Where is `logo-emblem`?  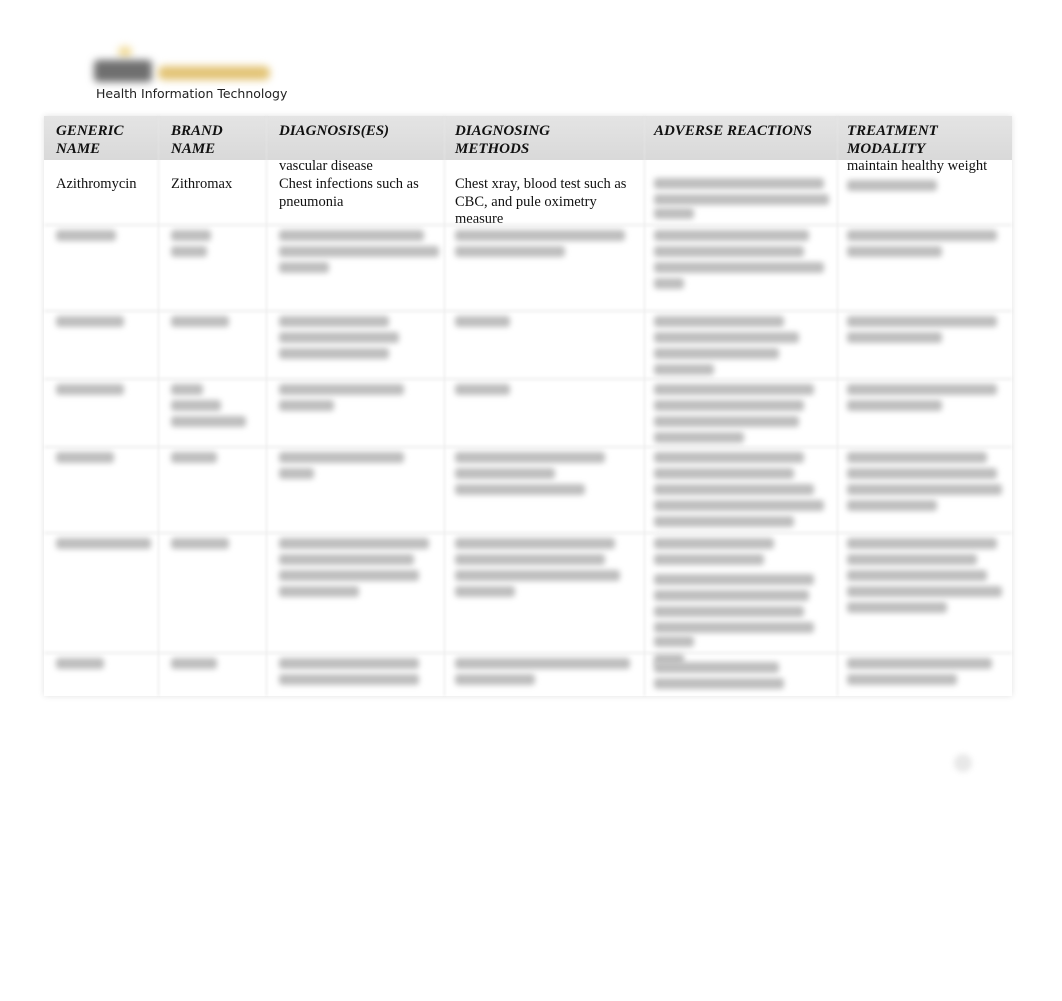 logo-emblem is located at coordinates (123, 71).